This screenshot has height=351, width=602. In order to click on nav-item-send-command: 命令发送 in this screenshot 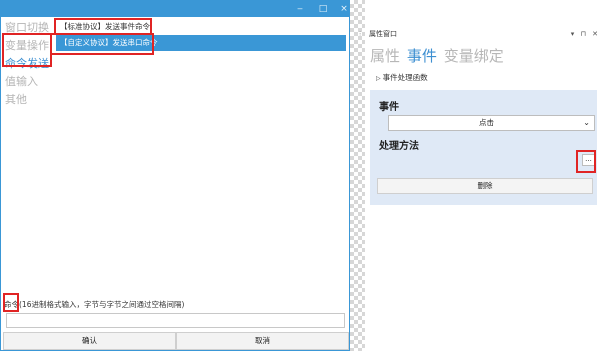, I will do `click(29, 64)`.